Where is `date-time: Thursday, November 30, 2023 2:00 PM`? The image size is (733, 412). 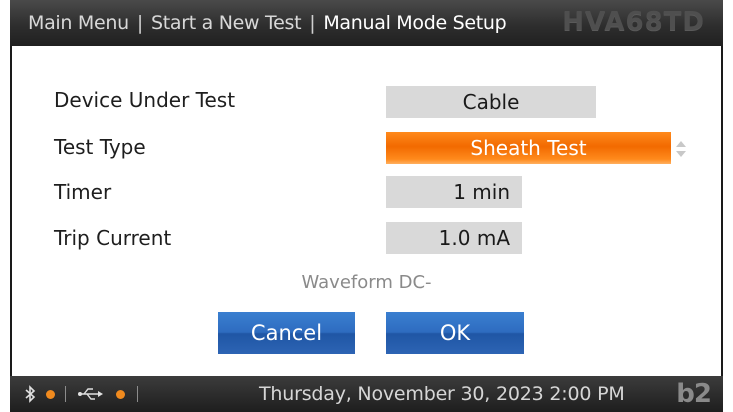
date-time: Thursday, November 30, 2023 2:00 PM is located at coordinates (442, 394).